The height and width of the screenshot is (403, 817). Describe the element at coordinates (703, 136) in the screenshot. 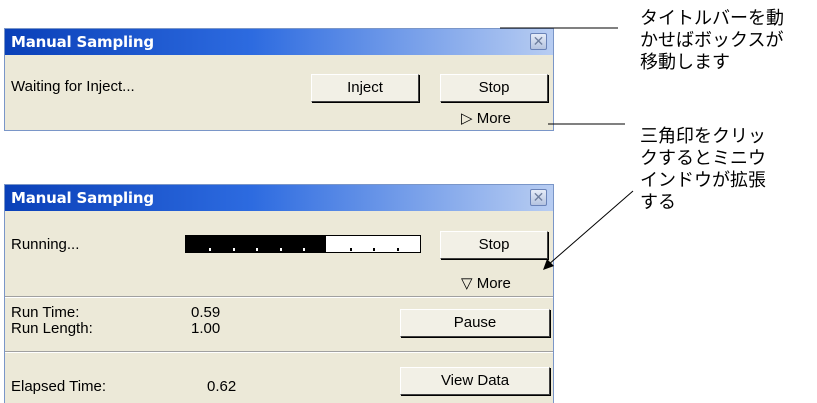

I see `annotation-line: 三角印をクリッ` at that location.